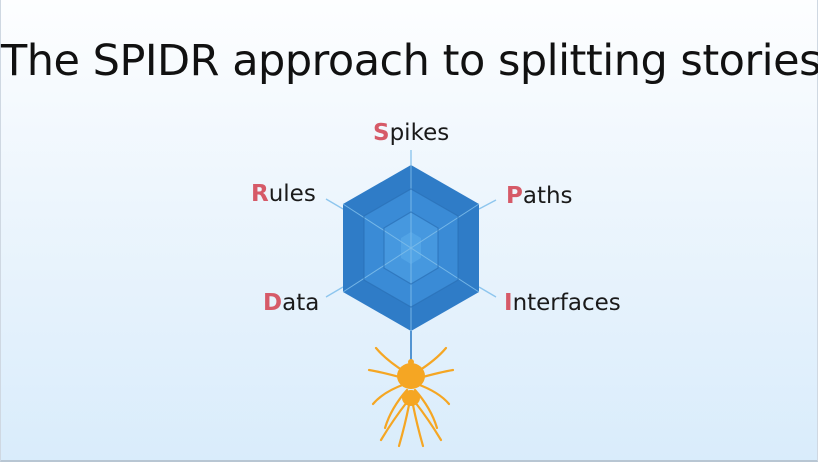  I want to click on hexagon-web-icon, so click(411, 248).